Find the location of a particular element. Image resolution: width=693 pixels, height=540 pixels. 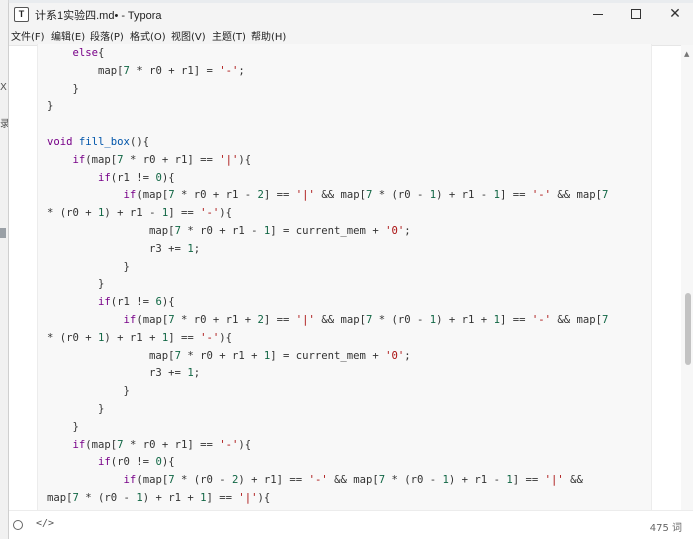

menu-view: 视图(V) is located at coordinates (188, 35).